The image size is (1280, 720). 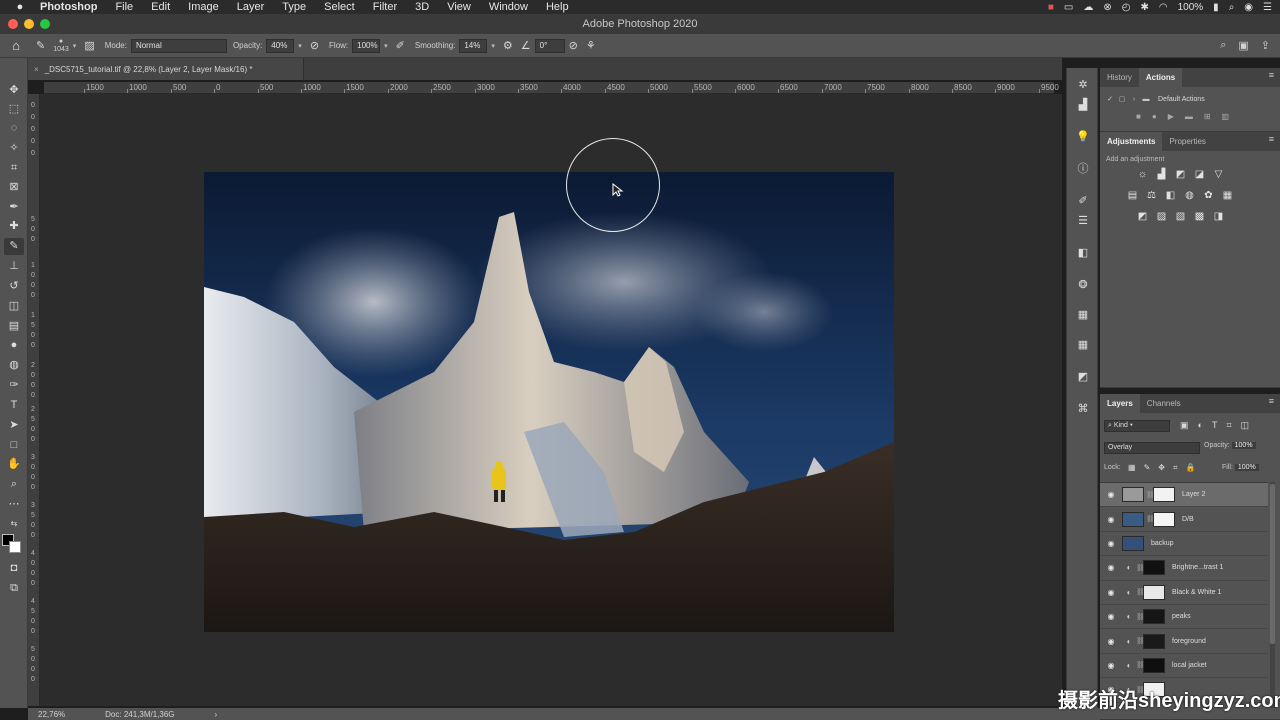 What do you see at coordinates (14, 168) in the screenshot?
I see `crop-tool-icon: ⌗` at bounding box center [14, 168].